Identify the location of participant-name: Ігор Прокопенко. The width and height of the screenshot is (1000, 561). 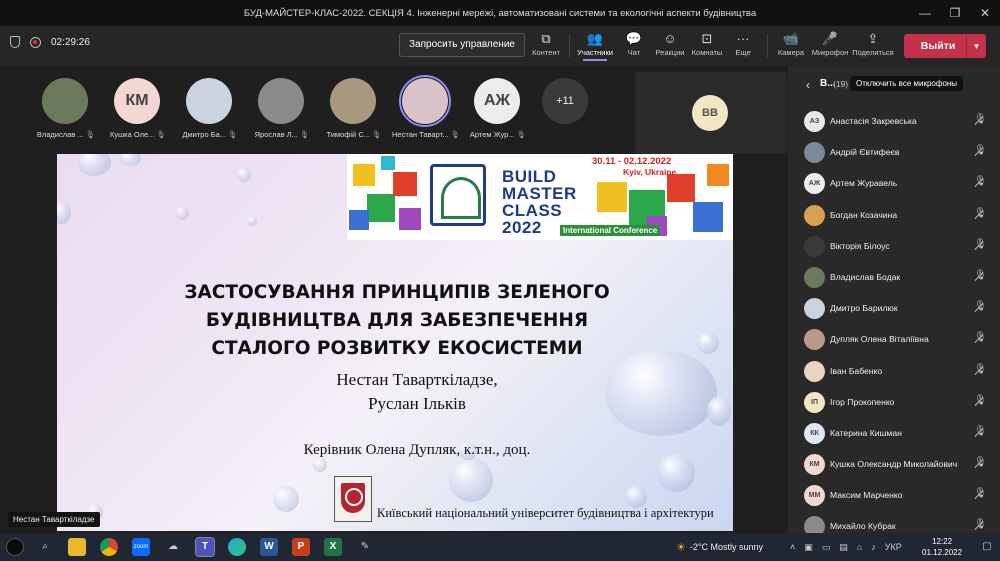
(862, 401).